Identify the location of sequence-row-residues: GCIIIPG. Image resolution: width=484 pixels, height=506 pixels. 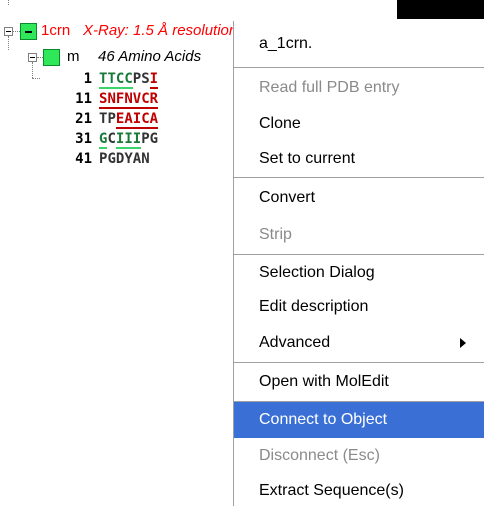
(166, 140).